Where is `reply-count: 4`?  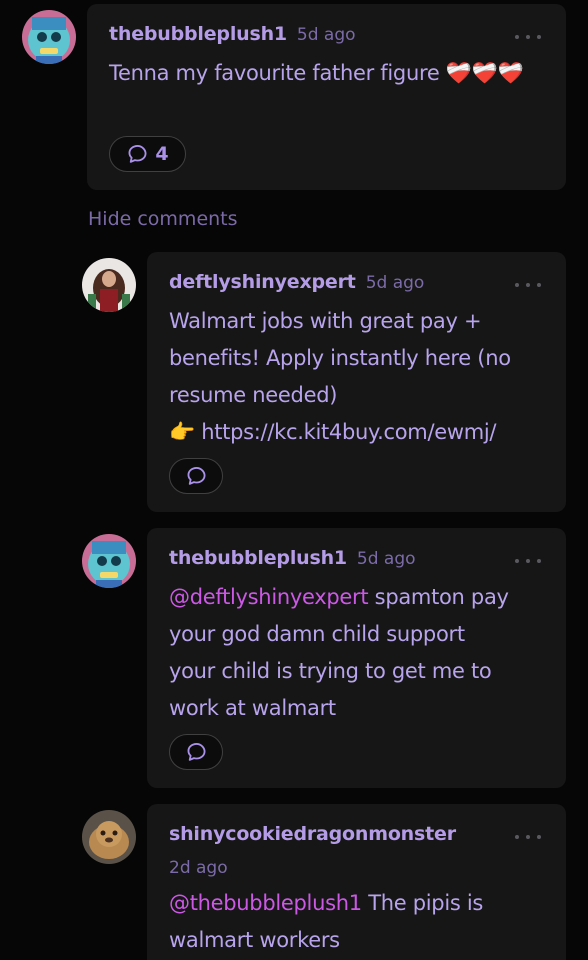 reply-count: 4 is located at coordinates (162, 154).